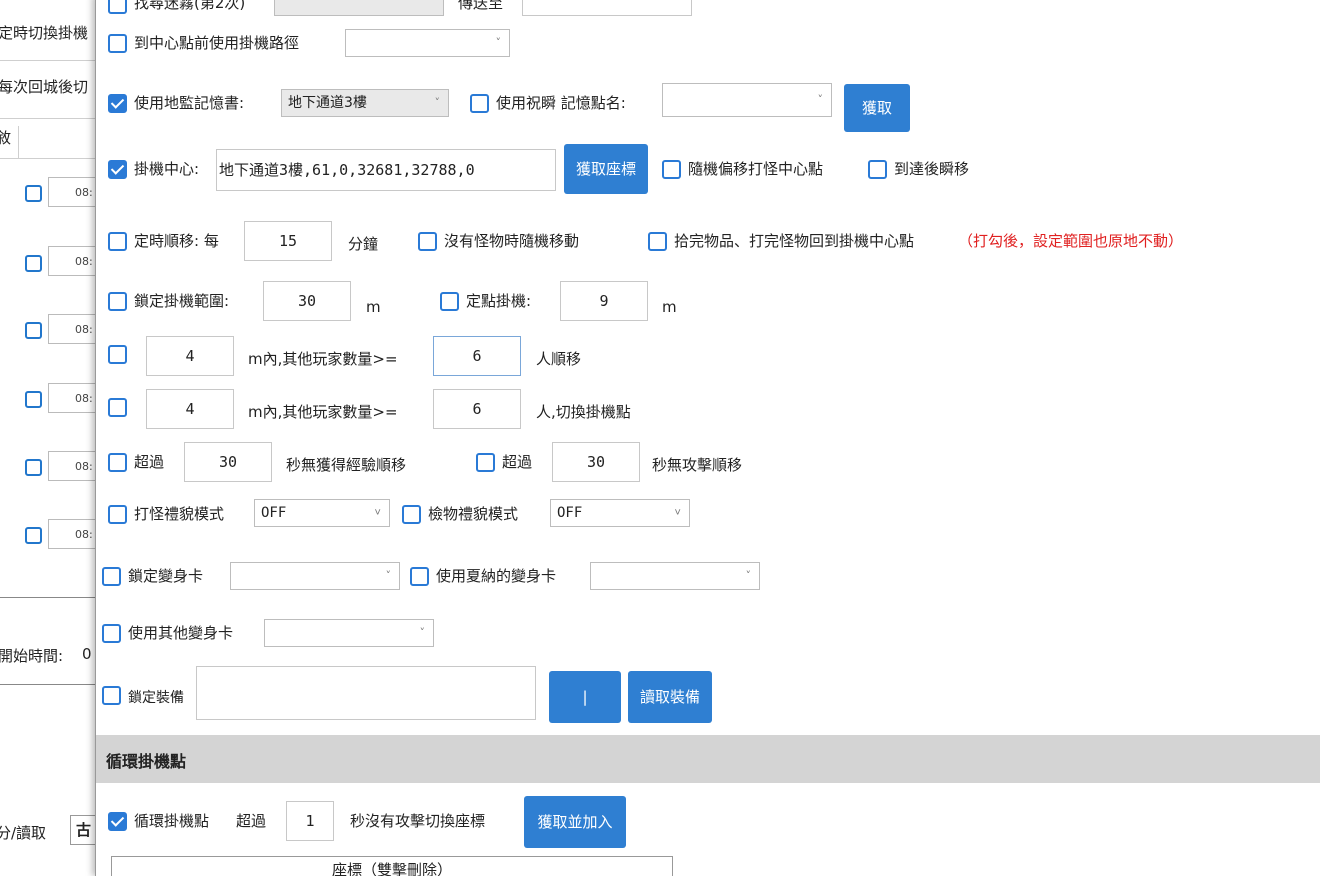  What do you see at coordinates (419, 576) in the screenshot?
I see `shana-polymorph-checkbox` at bounding box center [419, 576].